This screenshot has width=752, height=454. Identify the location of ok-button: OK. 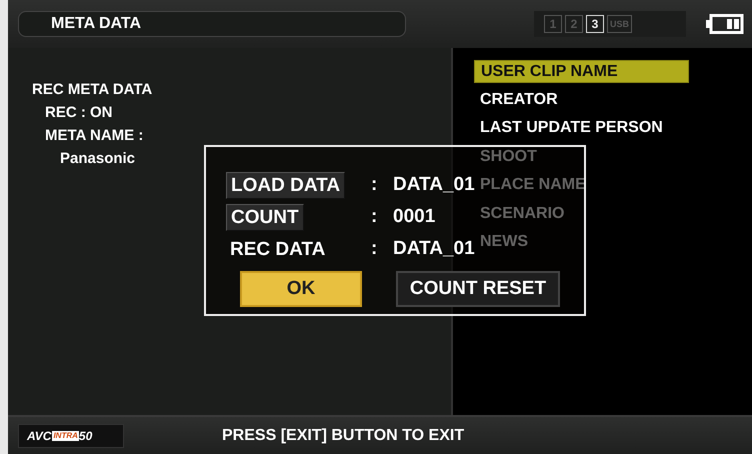
(301, 289).